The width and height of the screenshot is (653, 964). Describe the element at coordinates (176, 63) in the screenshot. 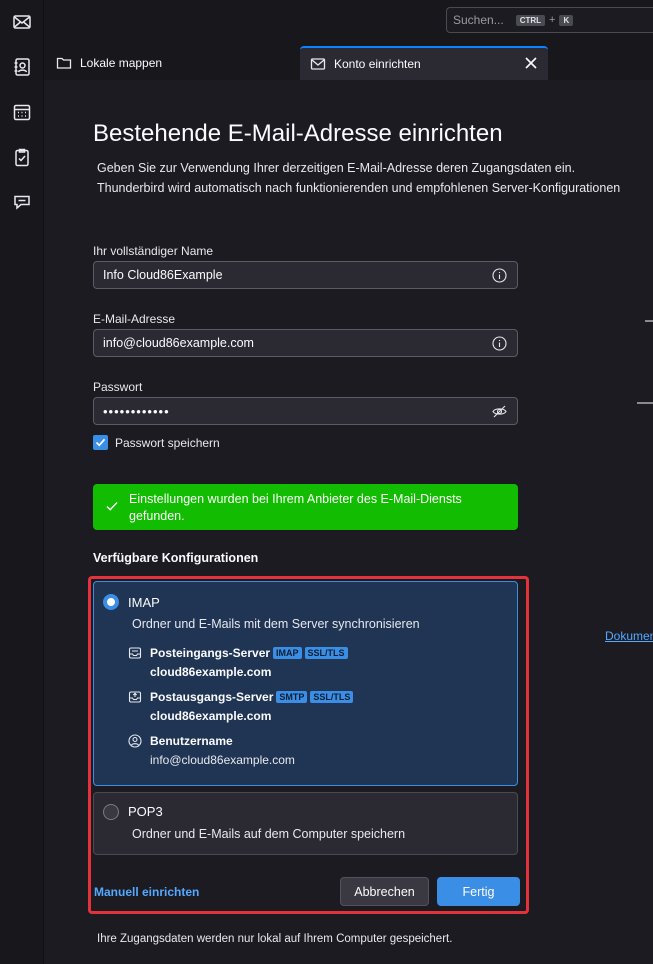

I see `tab-local-folders: Lokale mappen` at that location.